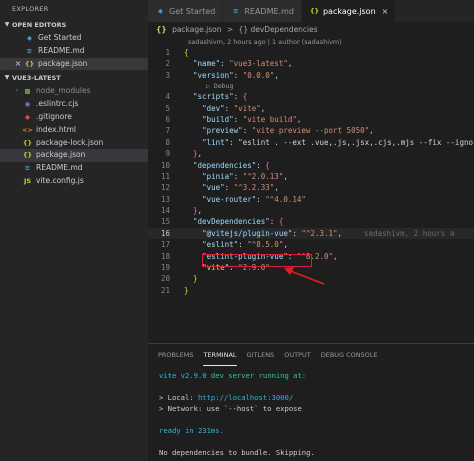 This screenshot has height=461, width=474. What do you see at coordinates (165, 188) in the screenshot?
I see `line-number: 12` at bounding box center [165, 188].